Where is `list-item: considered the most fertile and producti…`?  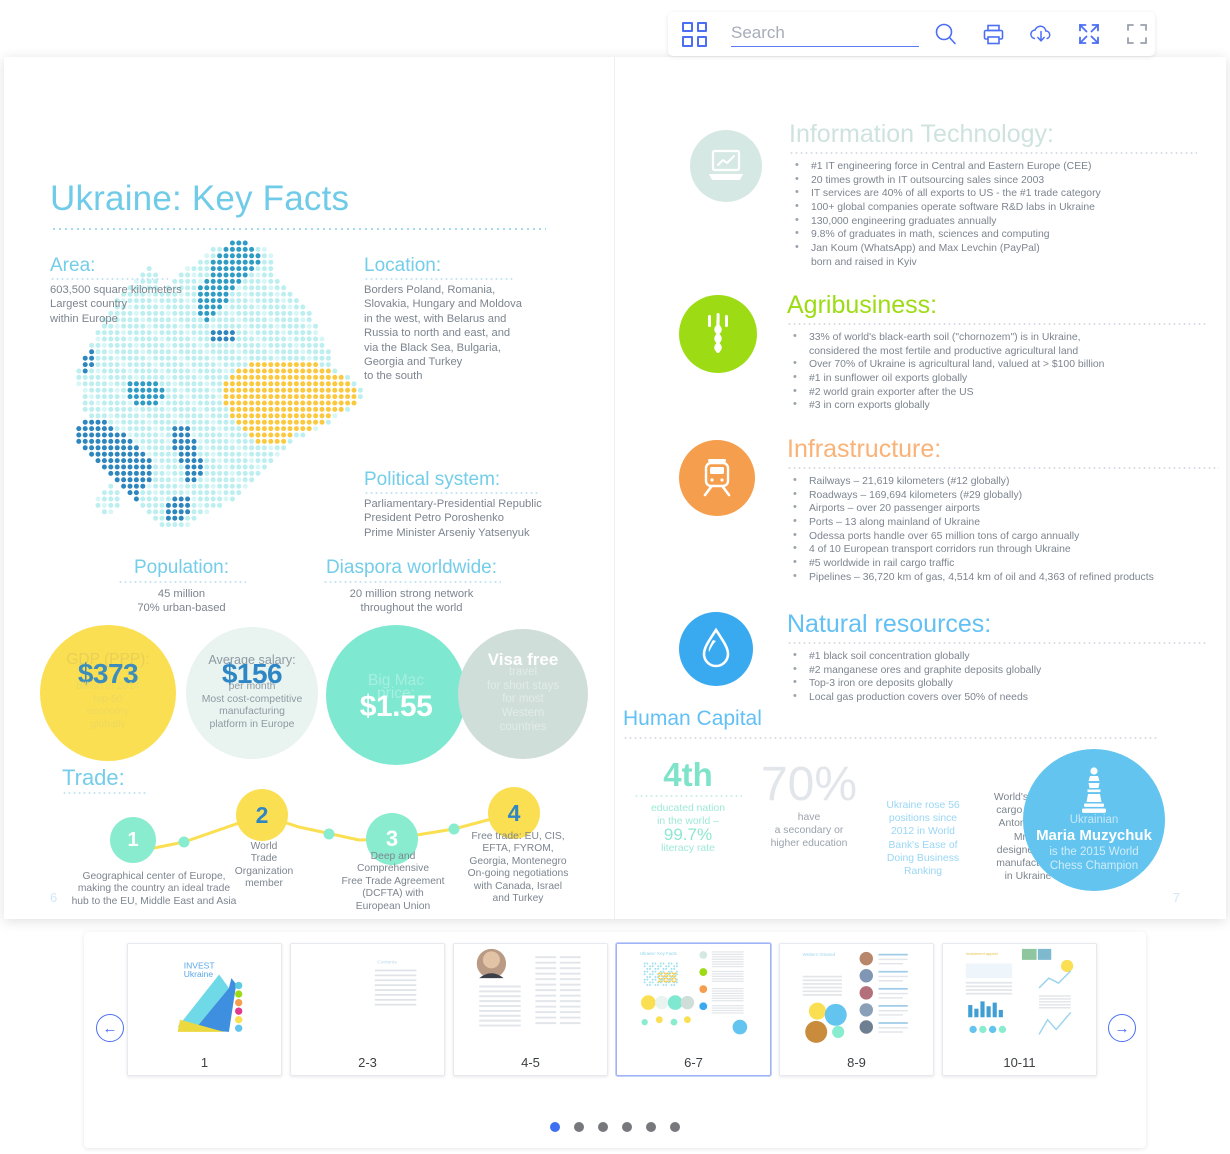 list-item: considered the most fertile and producti… is located at coordinates (944, 351).